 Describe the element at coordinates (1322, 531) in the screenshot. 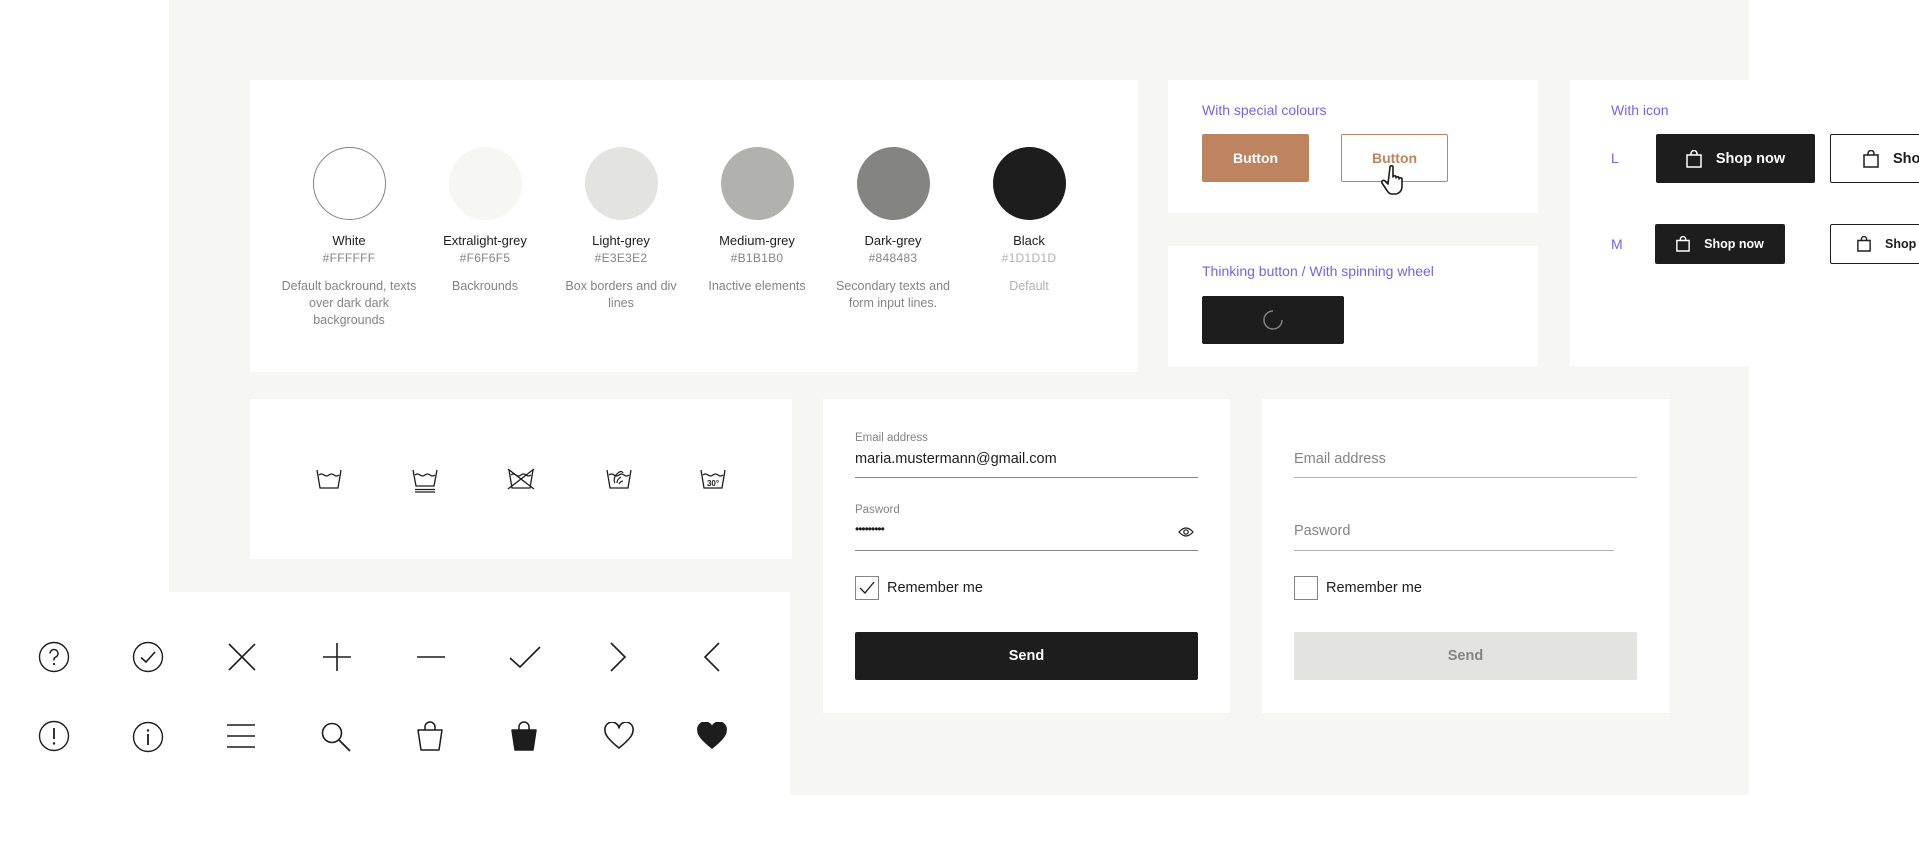

I see `password-field-empty: Pasword` at that location.